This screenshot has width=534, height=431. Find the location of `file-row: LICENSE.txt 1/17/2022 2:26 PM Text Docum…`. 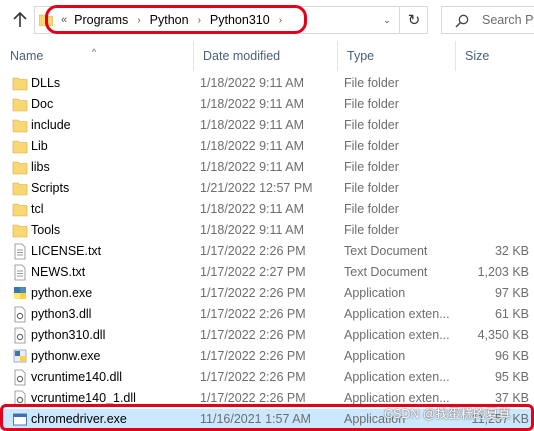

file-row: LICENSE.txt 1/17/2022 2:26 PM Text Docum… is located at coordinates (267, 251).